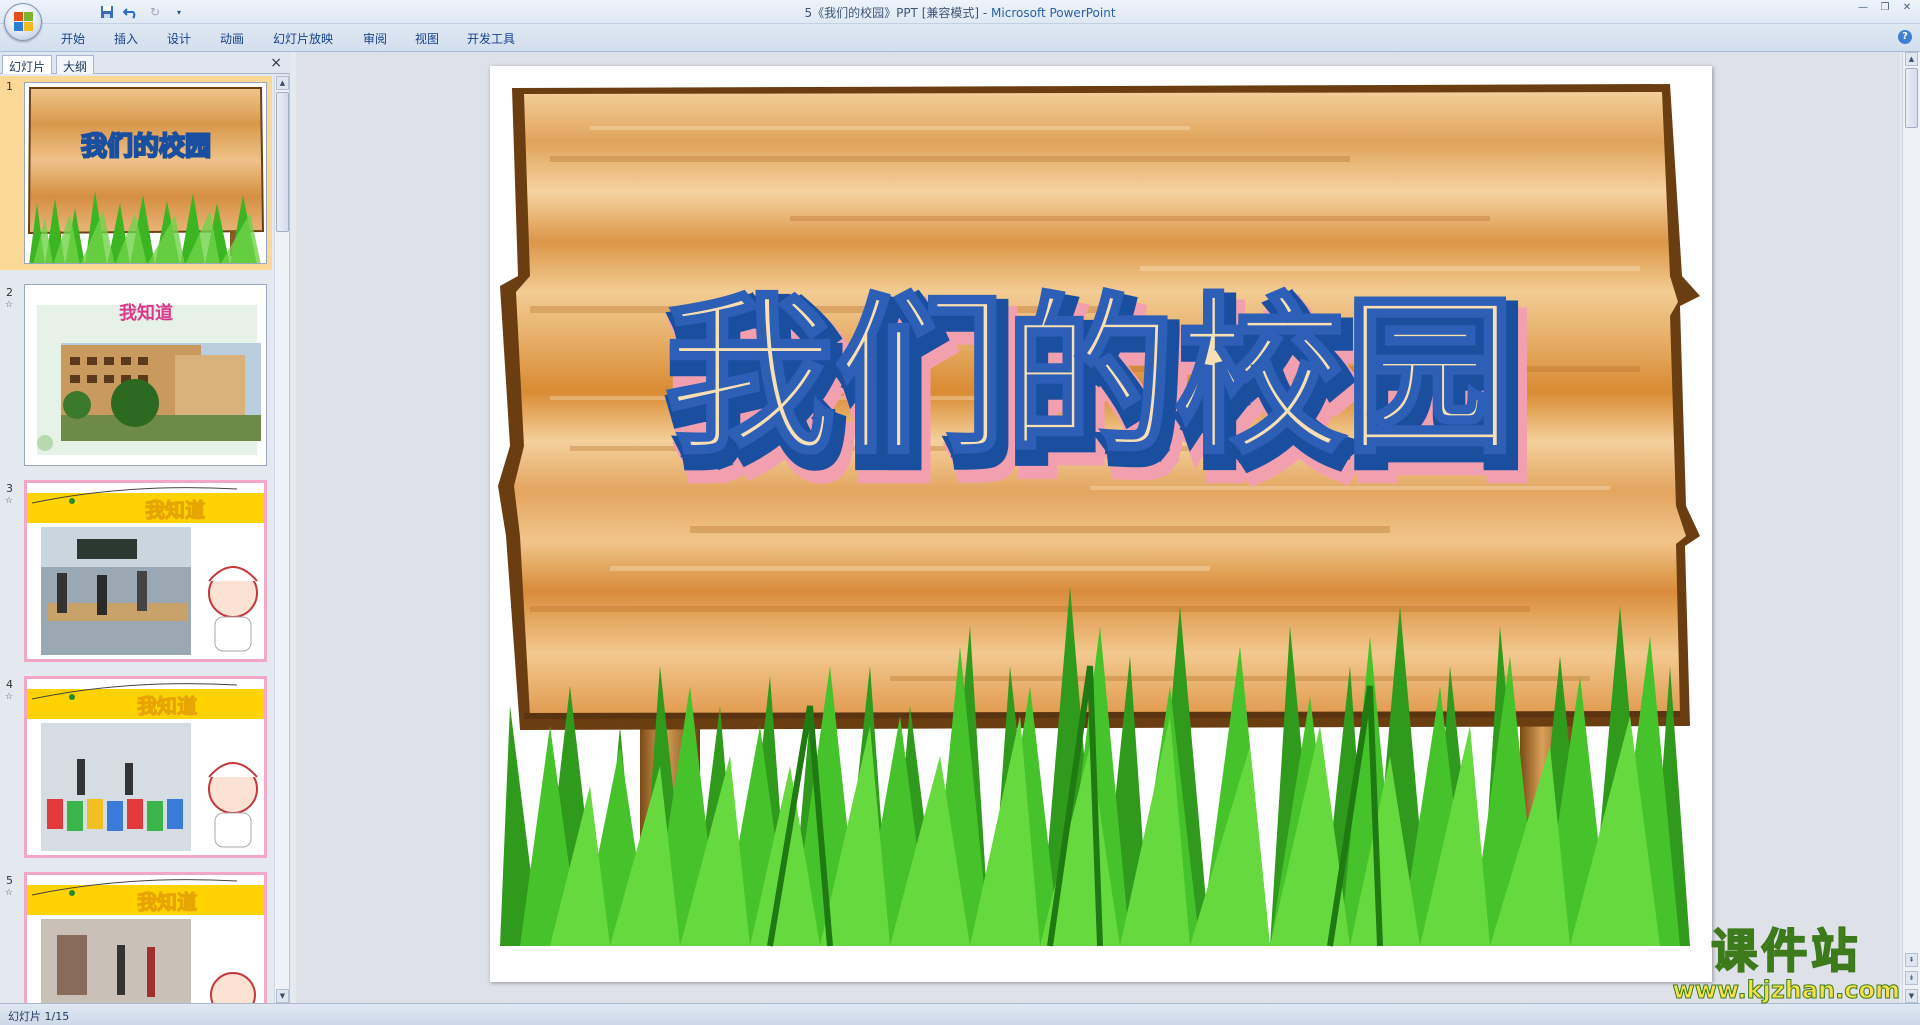  I want to click on app-name: Microsoft PowerPoint, so click(1053, 13).